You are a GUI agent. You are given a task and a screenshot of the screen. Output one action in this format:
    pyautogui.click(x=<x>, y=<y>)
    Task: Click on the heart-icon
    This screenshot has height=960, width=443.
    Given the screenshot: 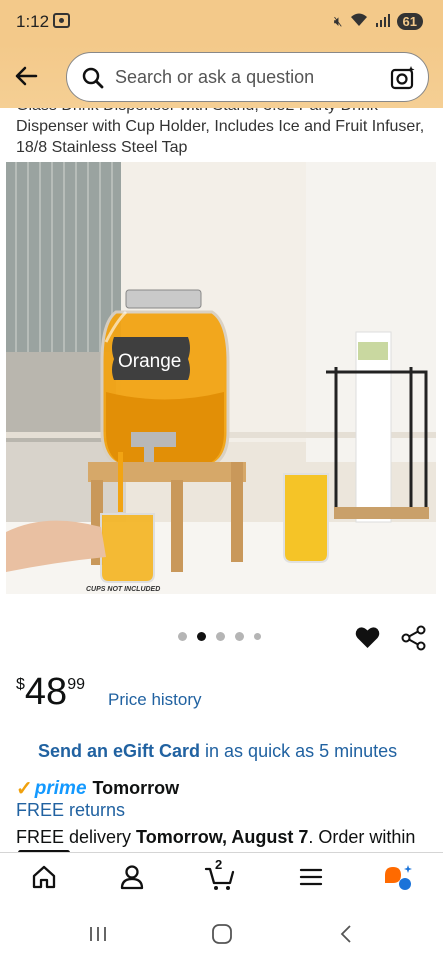 What is the action you would take?
    pyautogui.click(x=367, y=637)
    